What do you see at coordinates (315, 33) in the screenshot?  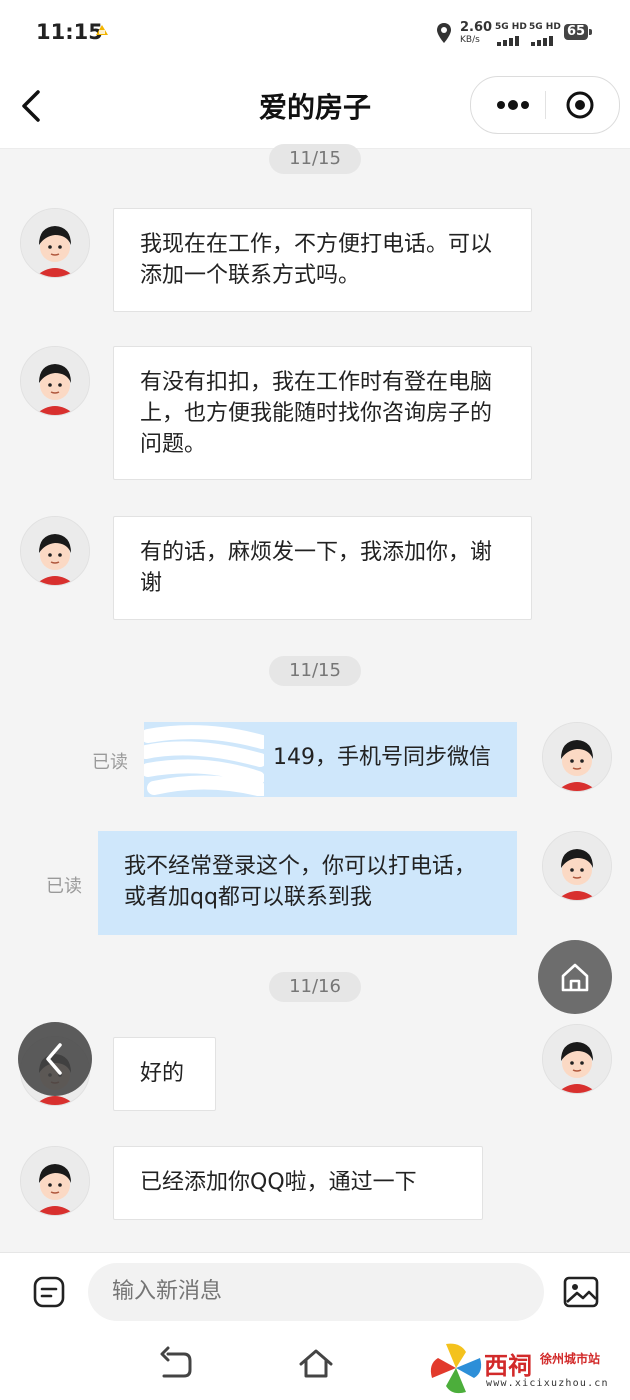 I see `status-bar: 11:15 2.60 KB/s 5G HD 5G HD 65` at bounding box center [315, 33].